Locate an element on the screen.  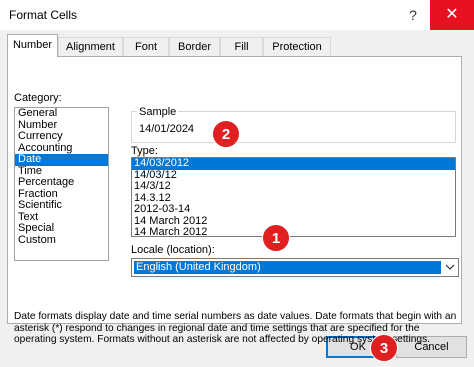
callout-marker-3: 3 is located at coordinates (384, 348).